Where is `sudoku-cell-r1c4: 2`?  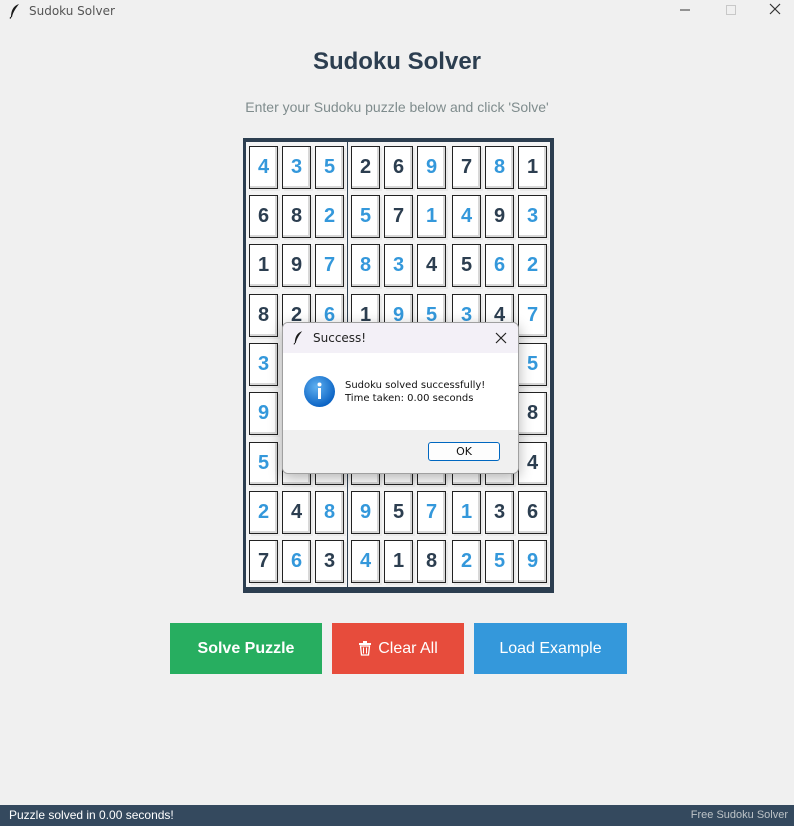 sudoku-cell-r1c4: 2 is located at coordinates (365, 167).